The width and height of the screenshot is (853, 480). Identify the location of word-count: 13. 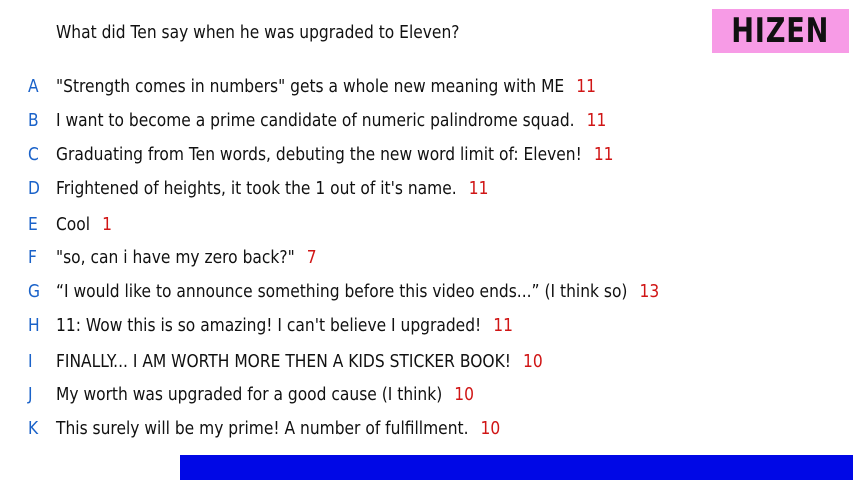
(649, 291).